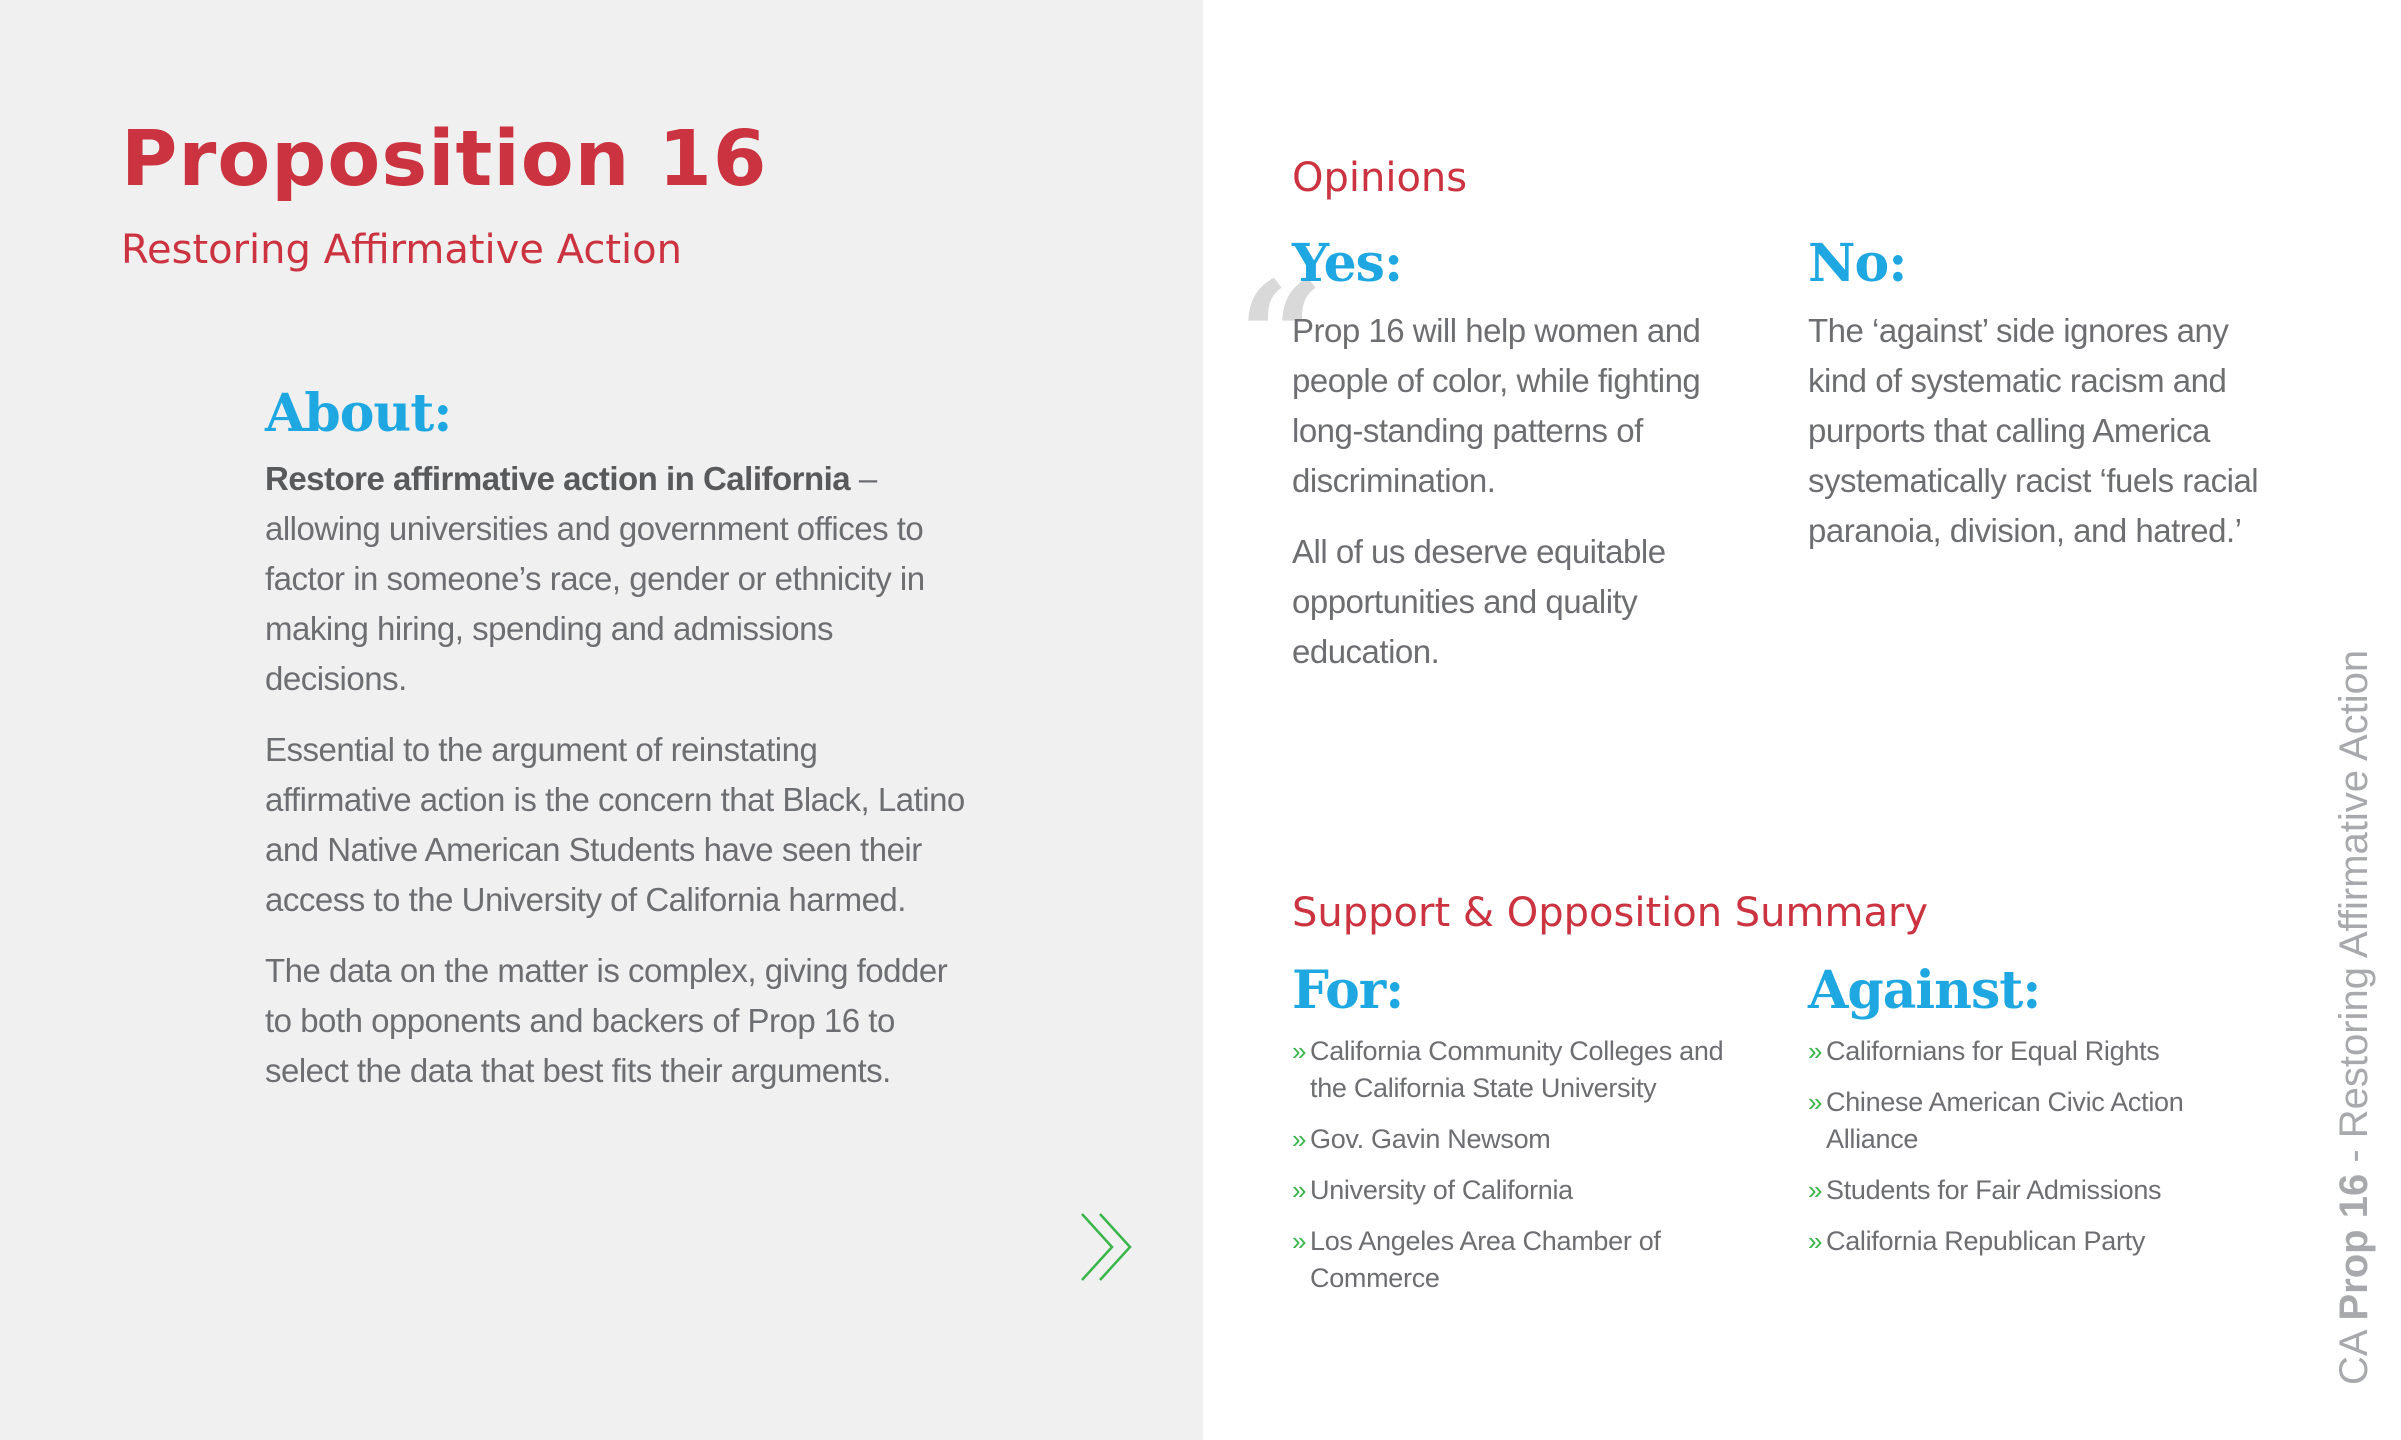  Describe the element at coordinates (1610, 913) in the screenshot. I see `summary-title: Support & Opposition Summary` at that location.